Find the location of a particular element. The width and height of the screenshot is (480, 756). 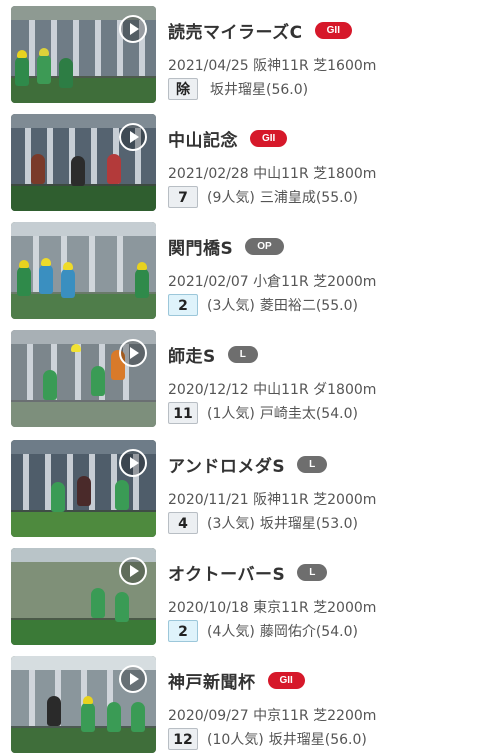

race-name: 関門橋S is located at coordinates (200, 246).